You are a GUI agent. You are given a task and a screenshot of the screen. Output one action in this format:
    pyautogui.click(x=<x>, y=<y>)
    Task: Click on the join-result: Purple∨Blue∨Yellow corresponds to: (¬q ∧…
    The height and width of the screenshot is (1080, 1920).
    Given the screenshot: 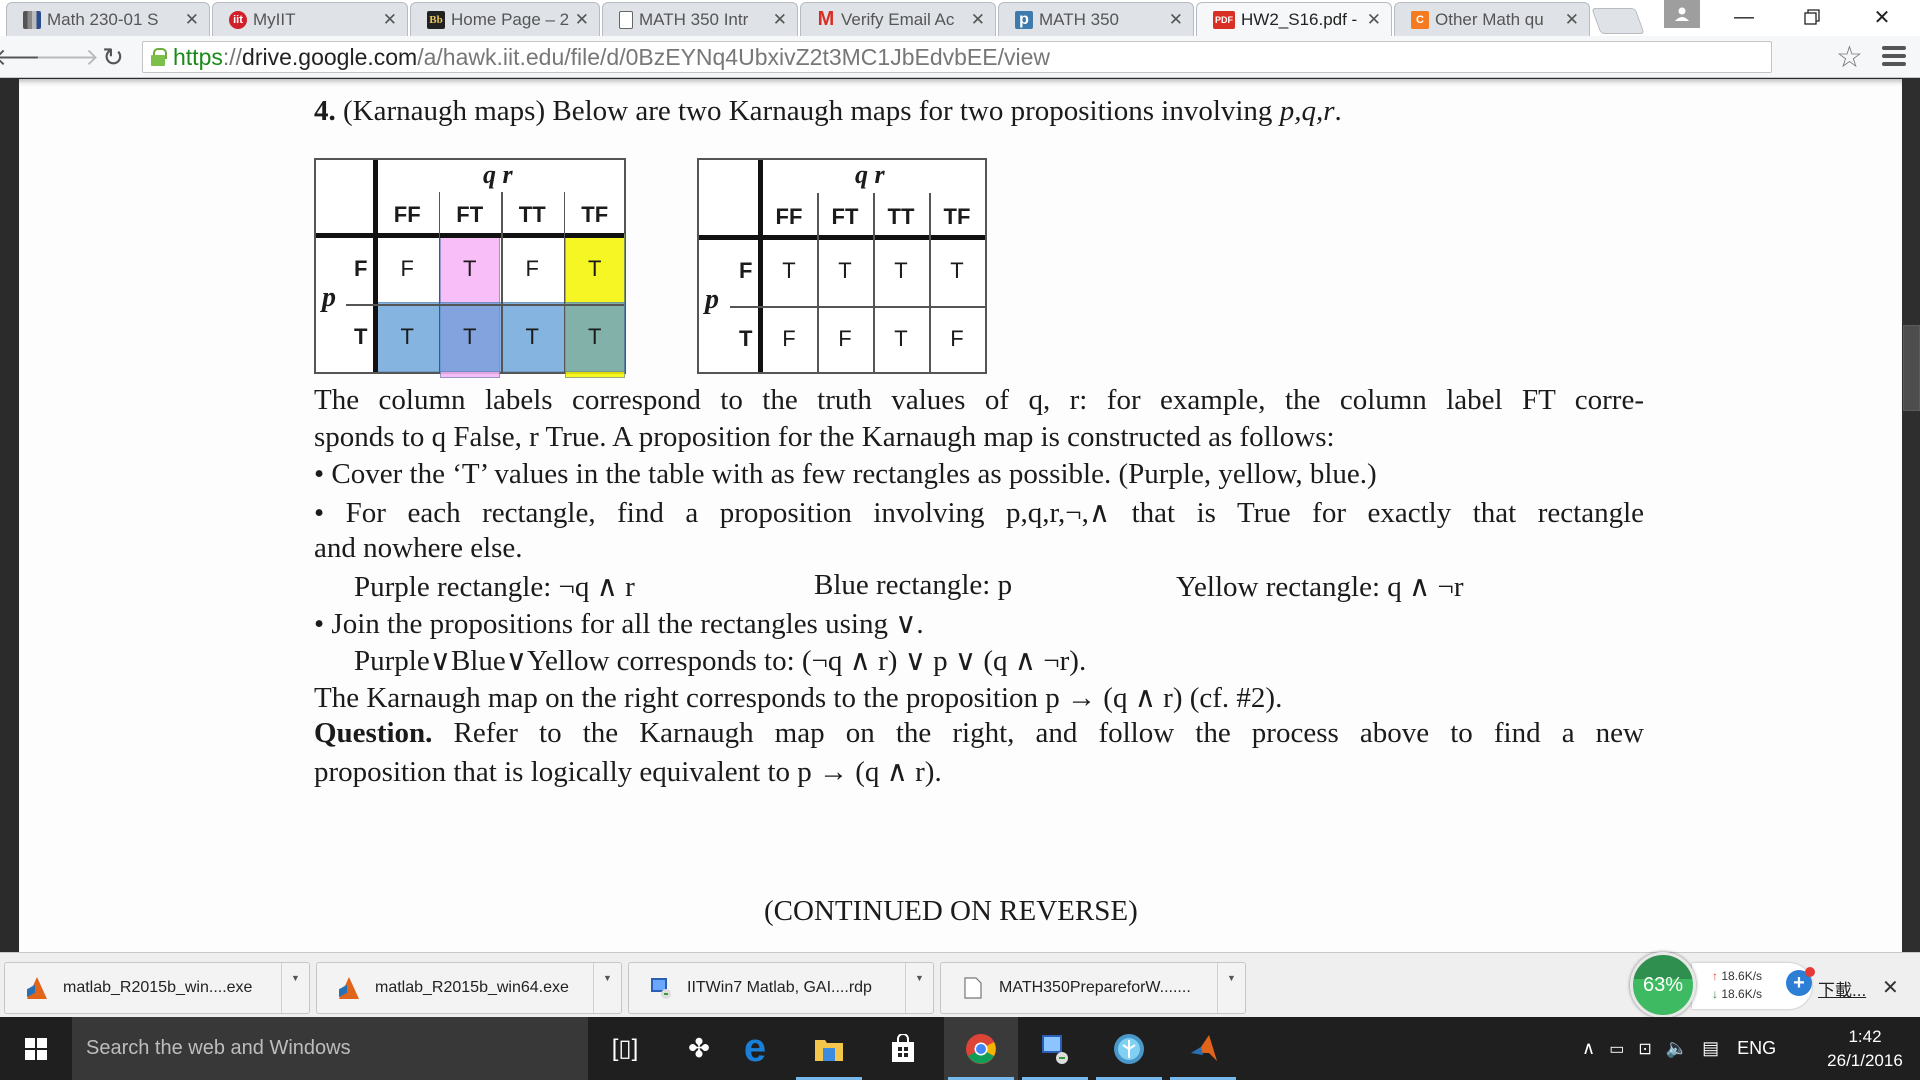 What is the action you would take?
    pyautogui.click(x=720, y=661)
    